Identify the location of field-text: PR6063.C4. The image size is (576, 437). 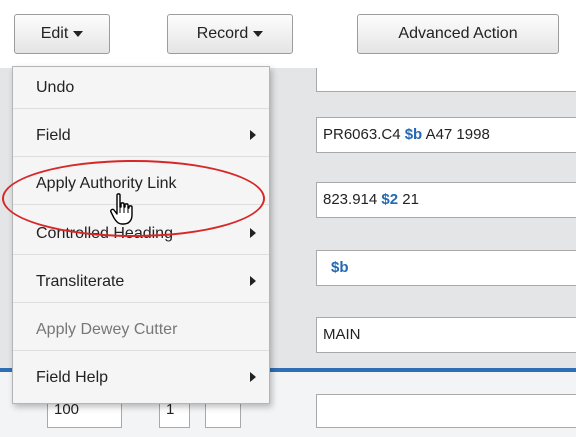
(364, 134).